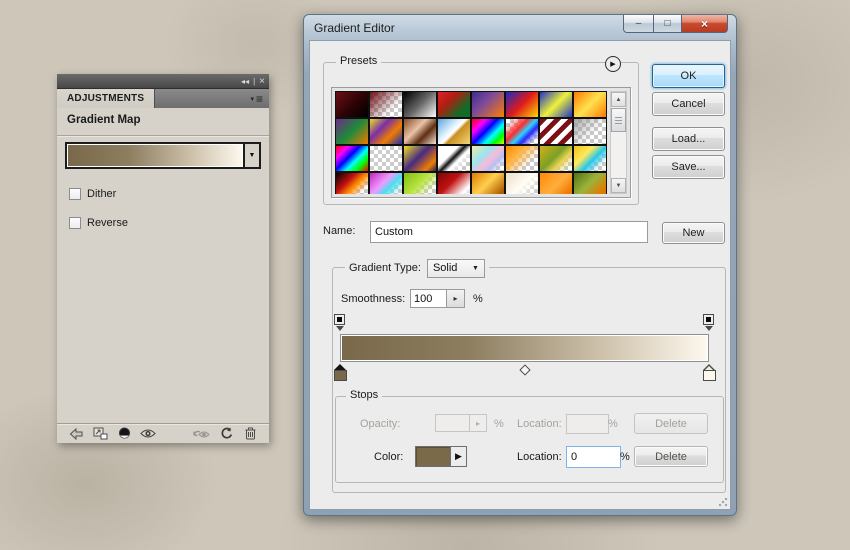  Describe the element at coordinates (262, 81) in the screenshot. I see `panel-close-icon: ×` at that location.